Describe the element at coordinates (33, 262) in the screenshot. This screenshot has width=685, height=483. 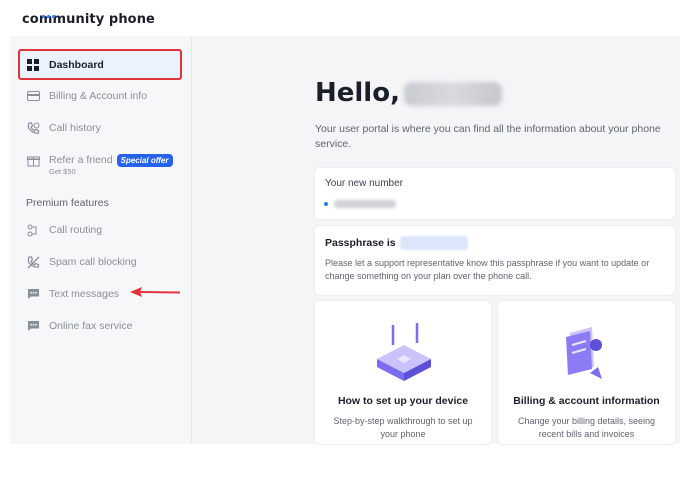
I see `phone-blocked-icon` at that location.